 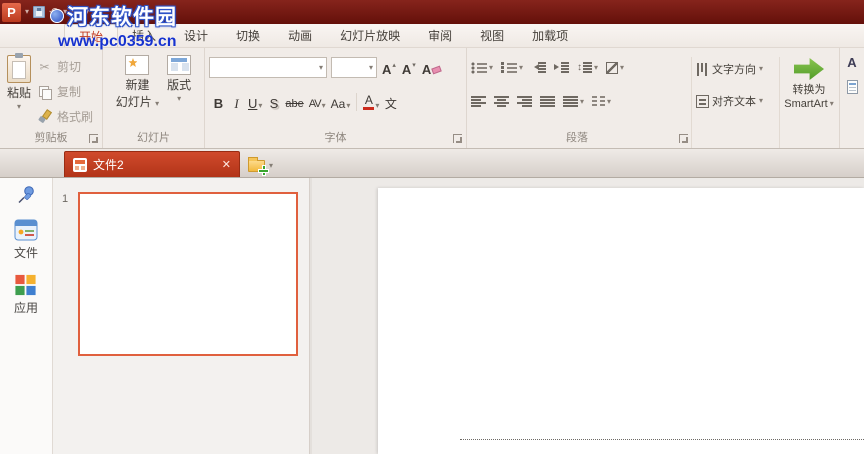 I want to click on divider, so click(x=357, y=102).